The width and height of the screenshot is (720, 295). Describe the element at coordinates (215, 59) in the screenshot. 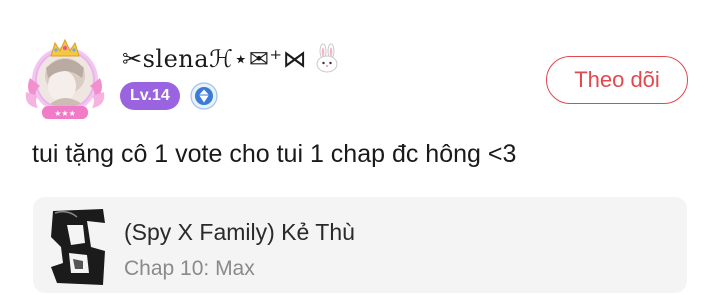

I see `username-text: ✂slenaℋ⋆✉⁺⋈` at that location.